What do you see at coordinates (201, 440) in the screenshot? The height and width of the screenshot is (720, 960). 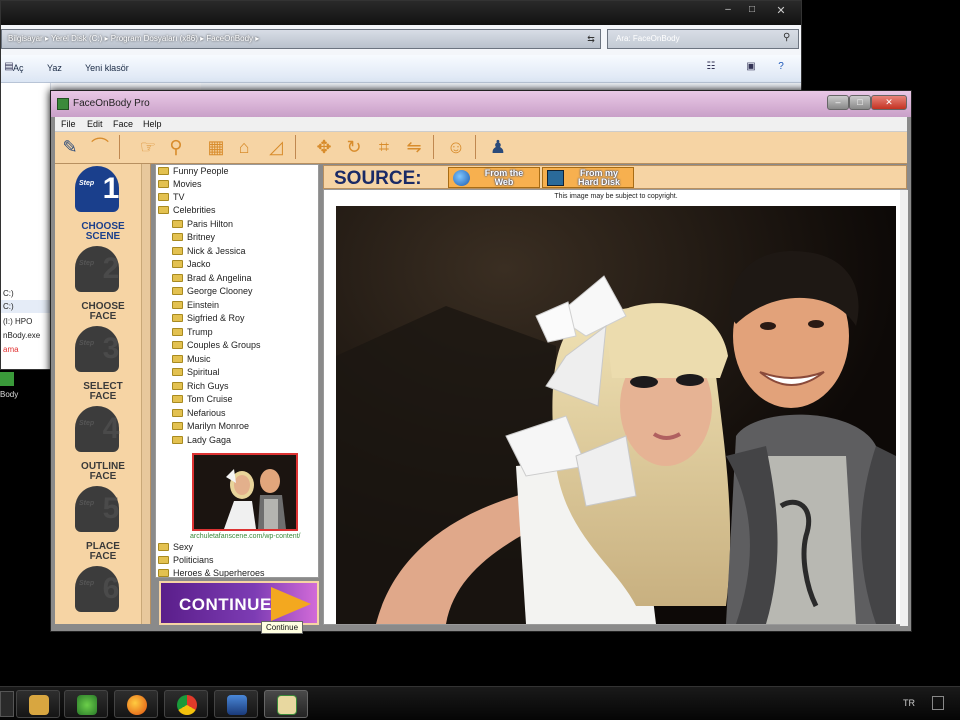 I see `tree-item-lady-gaga: Lady Gaga` at bounding box center [201, 440].